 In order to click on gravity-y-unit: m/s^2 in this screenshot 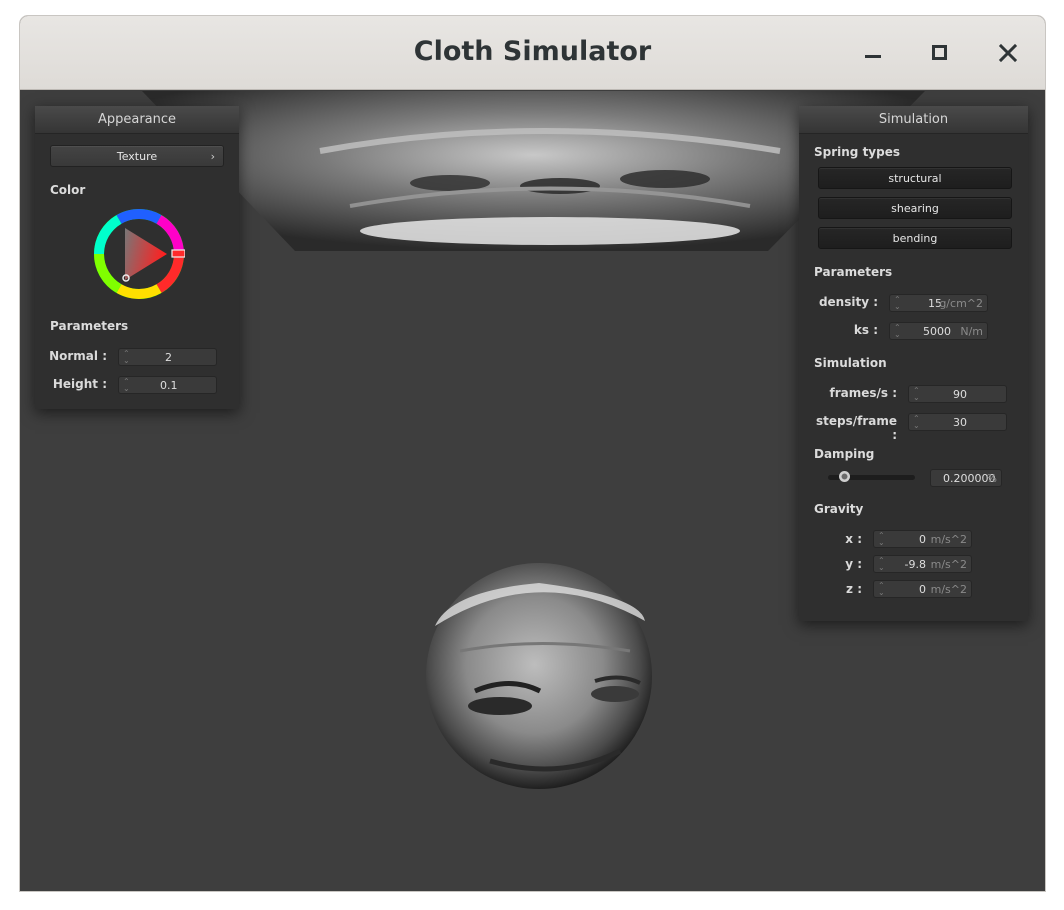, I will do `click(948, 564)`.